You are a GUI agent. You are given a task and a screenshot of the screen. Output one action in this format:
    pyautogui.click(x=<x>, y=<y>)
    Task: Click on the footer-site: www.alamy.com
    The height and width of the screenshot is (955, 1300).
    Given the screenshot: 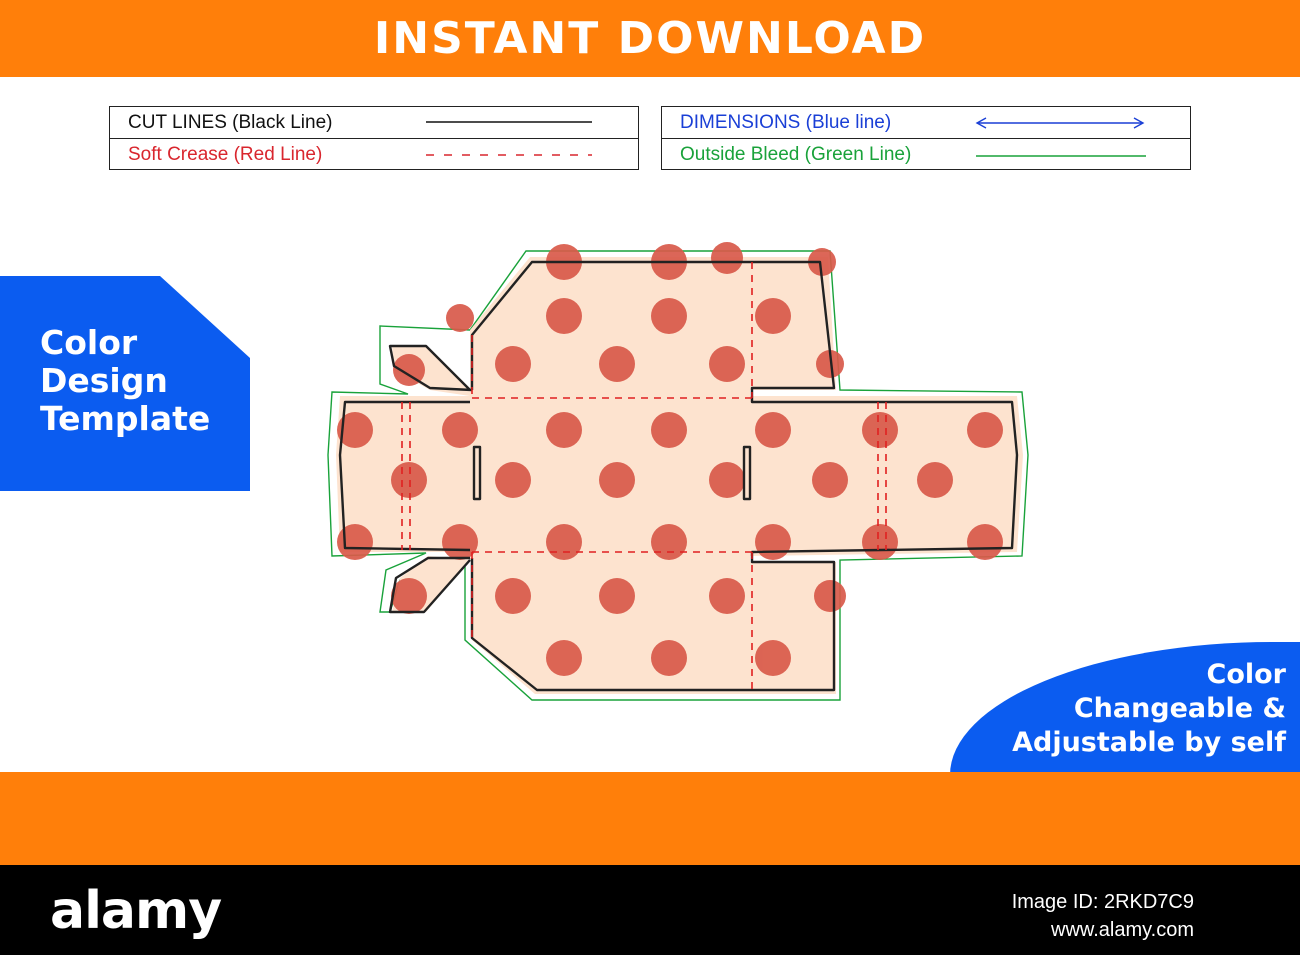 What is the action you would take?
    pyautogui.click(x=1122, y=930)
    